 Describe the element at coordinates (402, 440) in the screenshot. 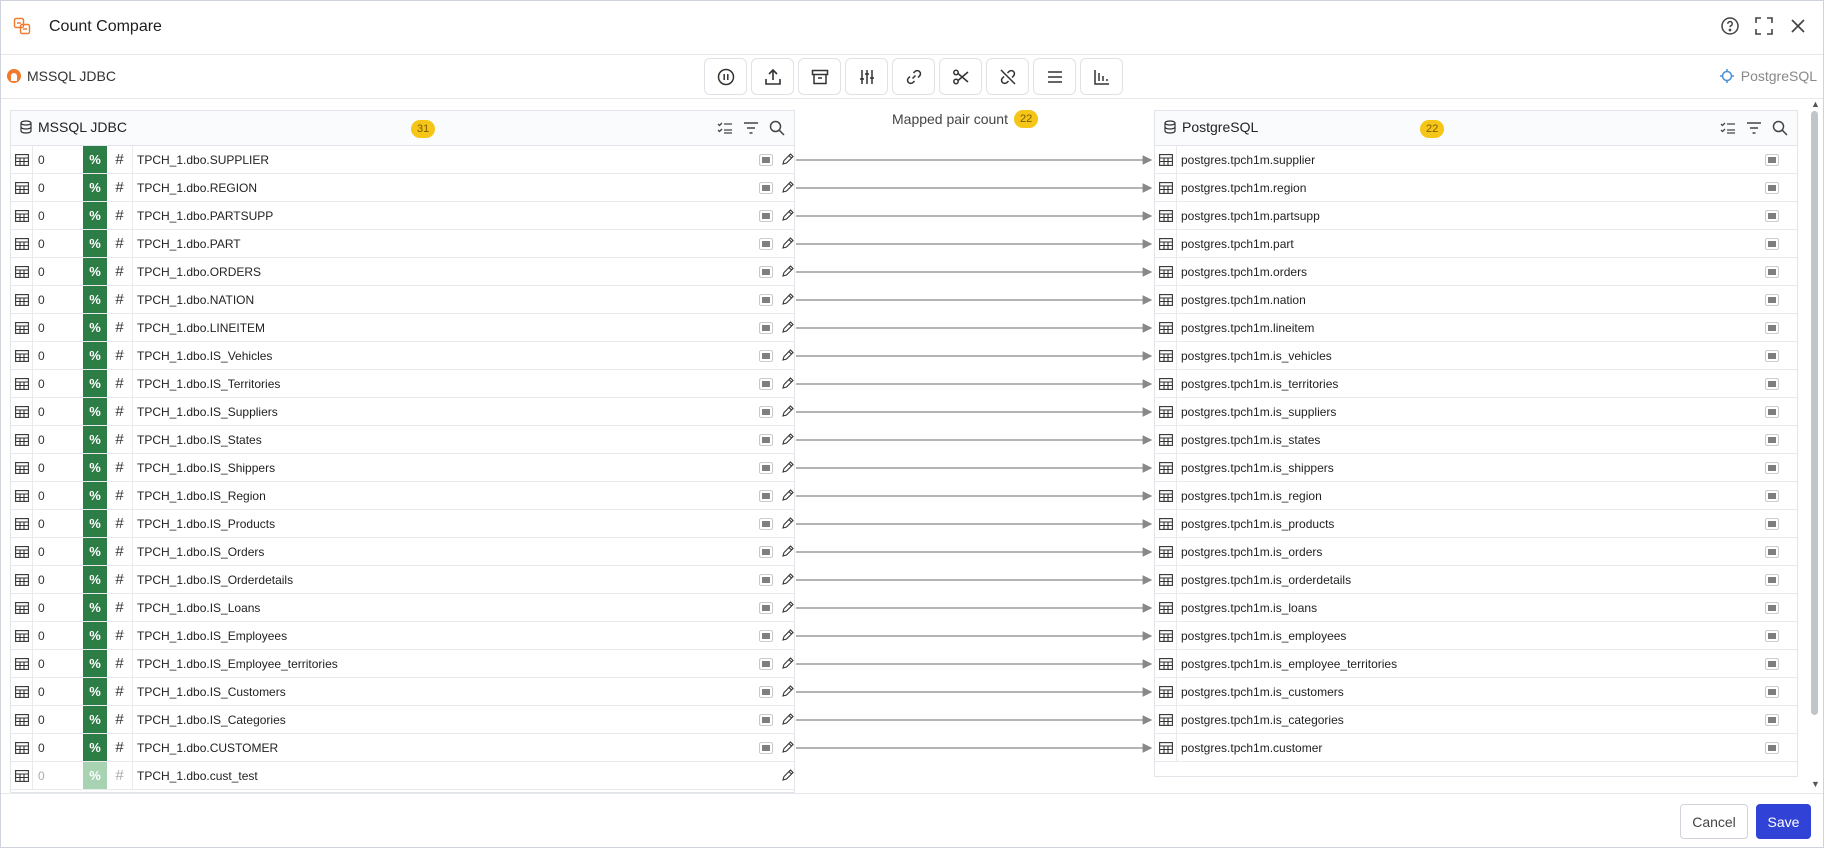

I see `source-table-row: 0% # TPCH_1.dbo.IS_States` at that location.